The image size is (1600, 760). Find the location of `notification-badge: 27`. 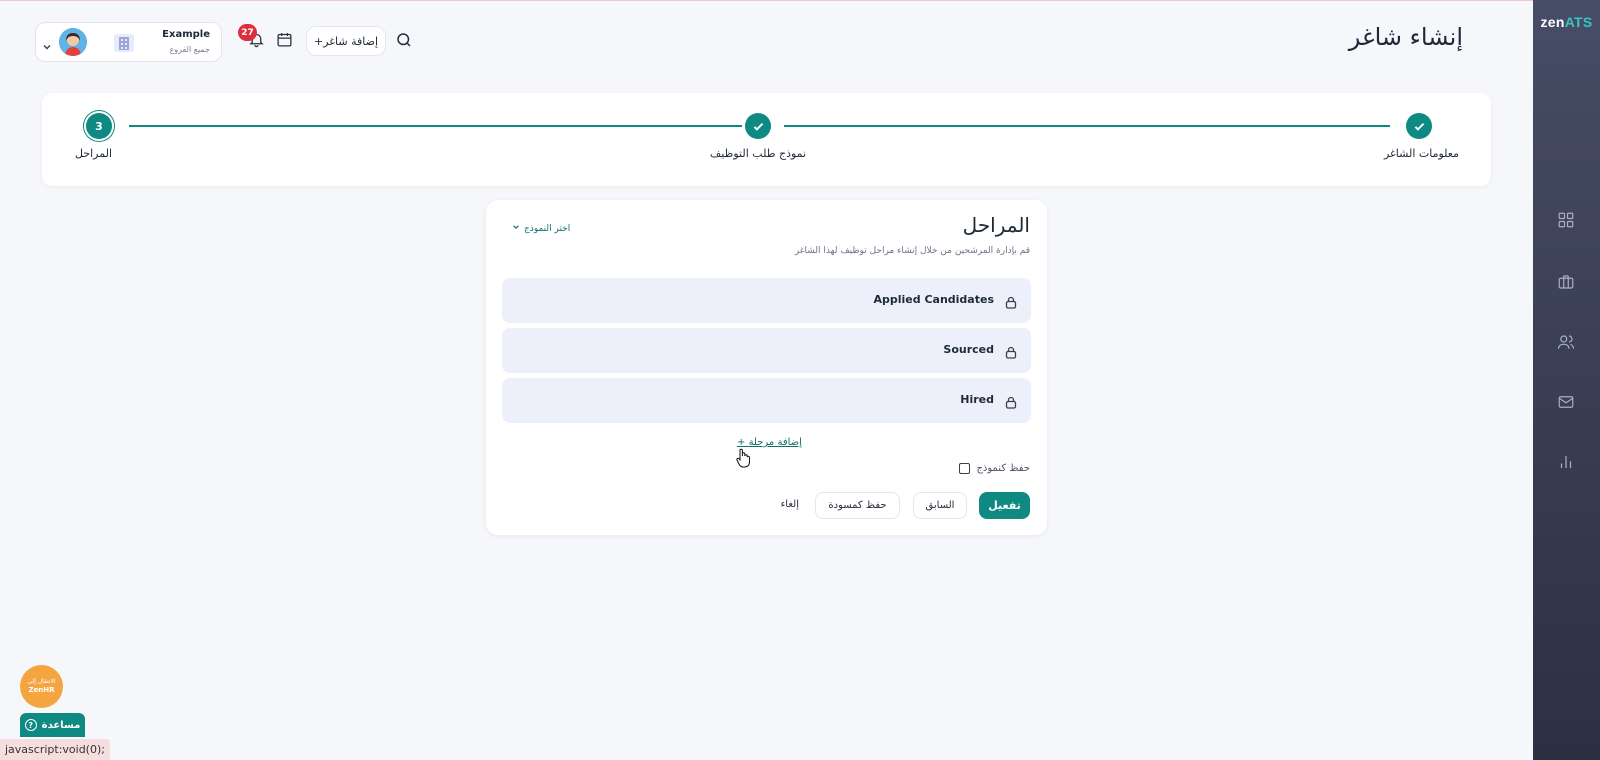

notification-badge: 27 is located at coordinates (247, 32).